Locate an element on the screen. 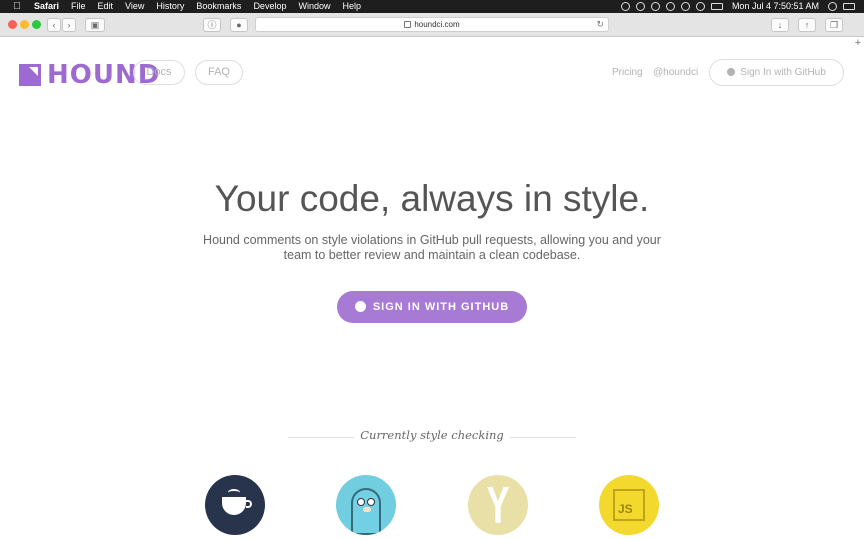  spotlight-icon is located at coordinates (832, 6).